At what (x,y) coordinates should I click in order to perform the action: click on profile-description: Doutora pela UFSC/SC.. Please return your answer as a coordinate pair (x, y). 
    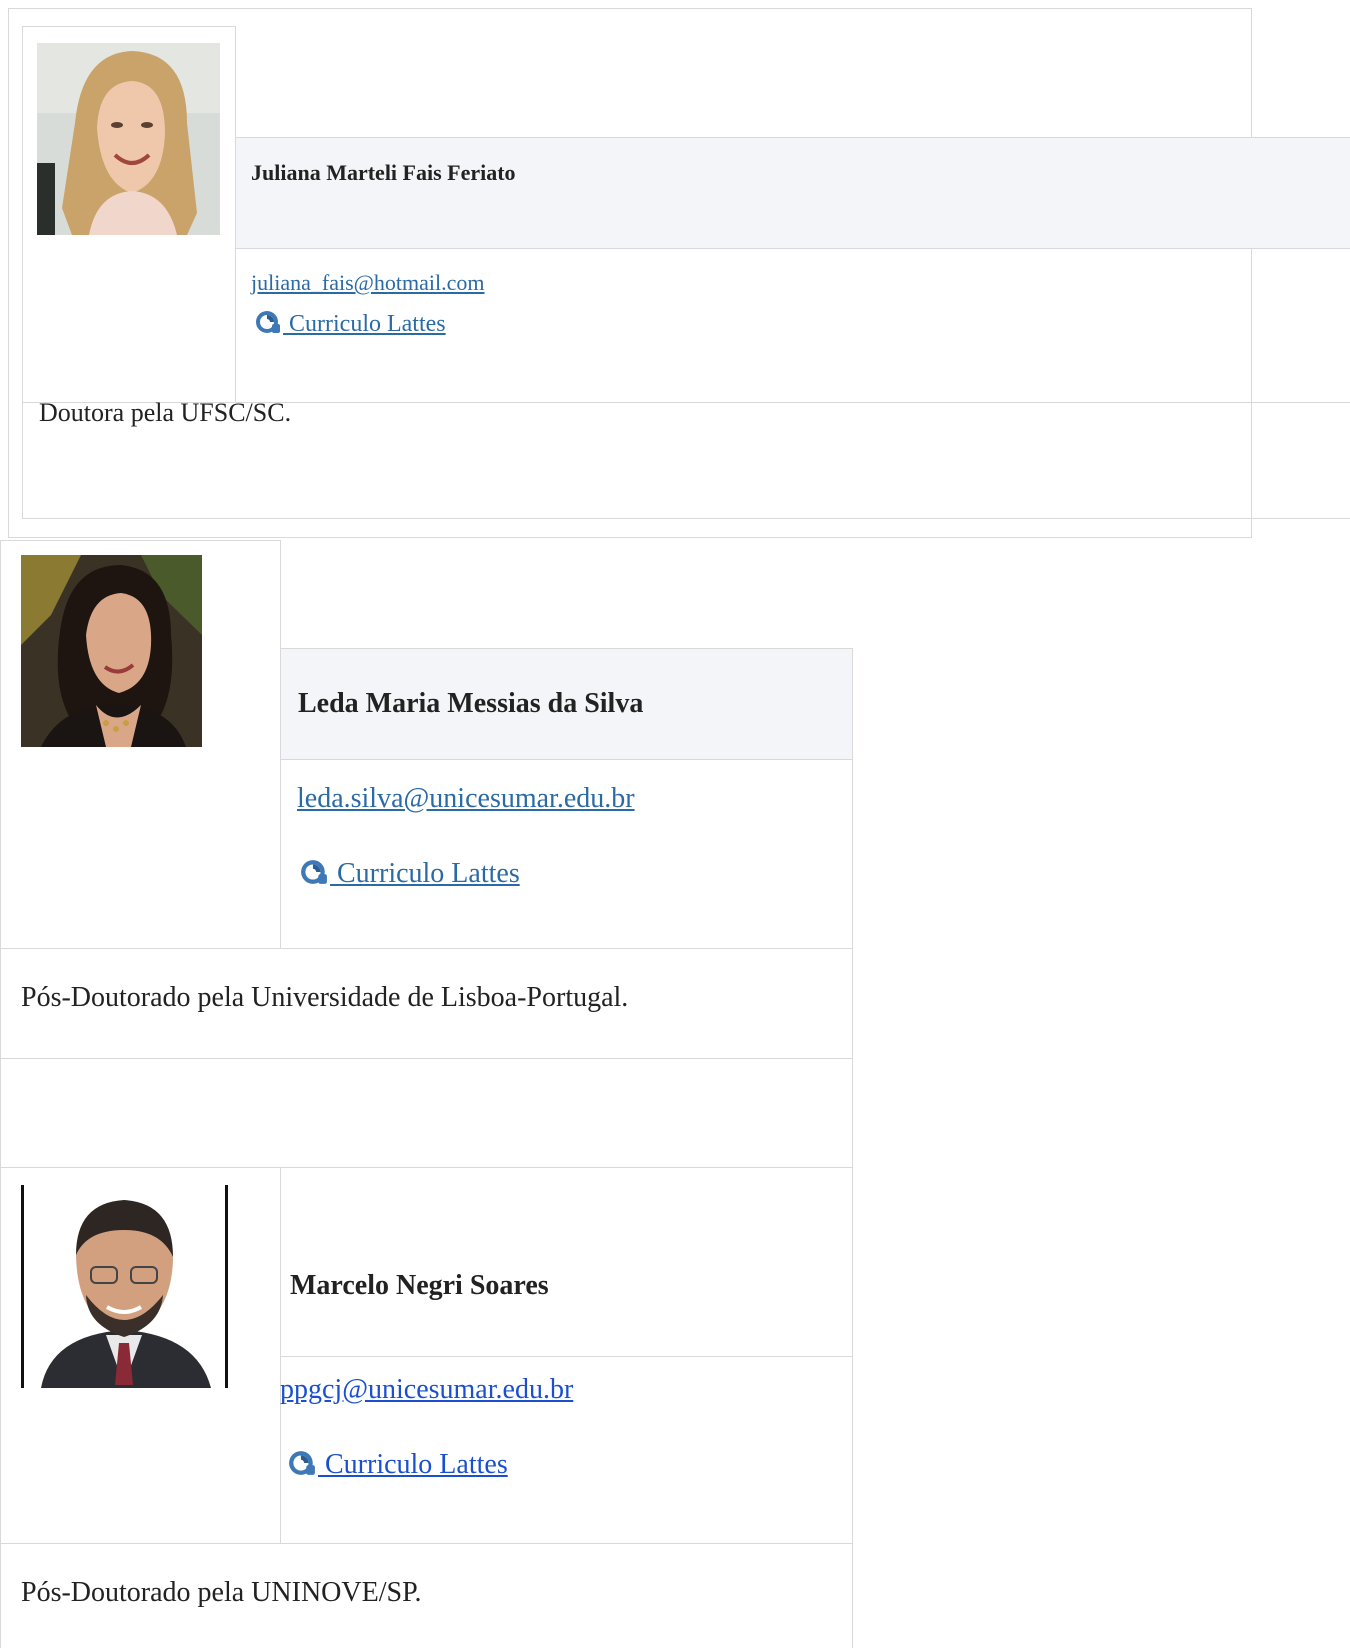
    Looking at the image, I should click on (165, 412).